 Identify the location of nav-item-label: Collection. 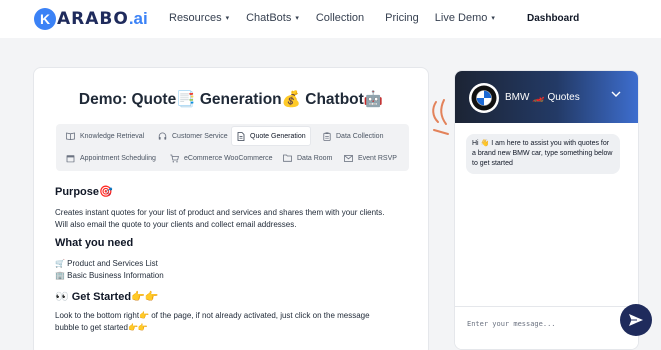
(340, 18).